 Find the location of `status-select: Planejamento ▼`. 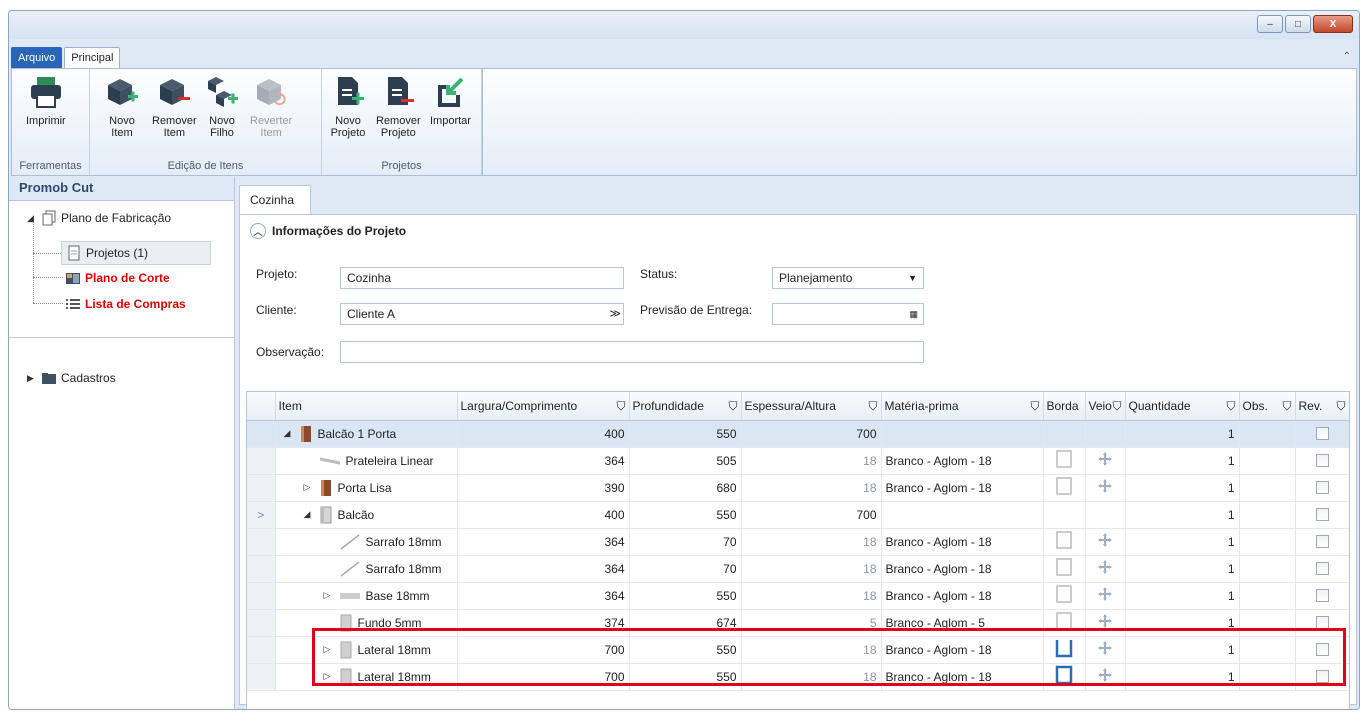

status-select: Planejamento ▼ is located at coordinates (848, 278).